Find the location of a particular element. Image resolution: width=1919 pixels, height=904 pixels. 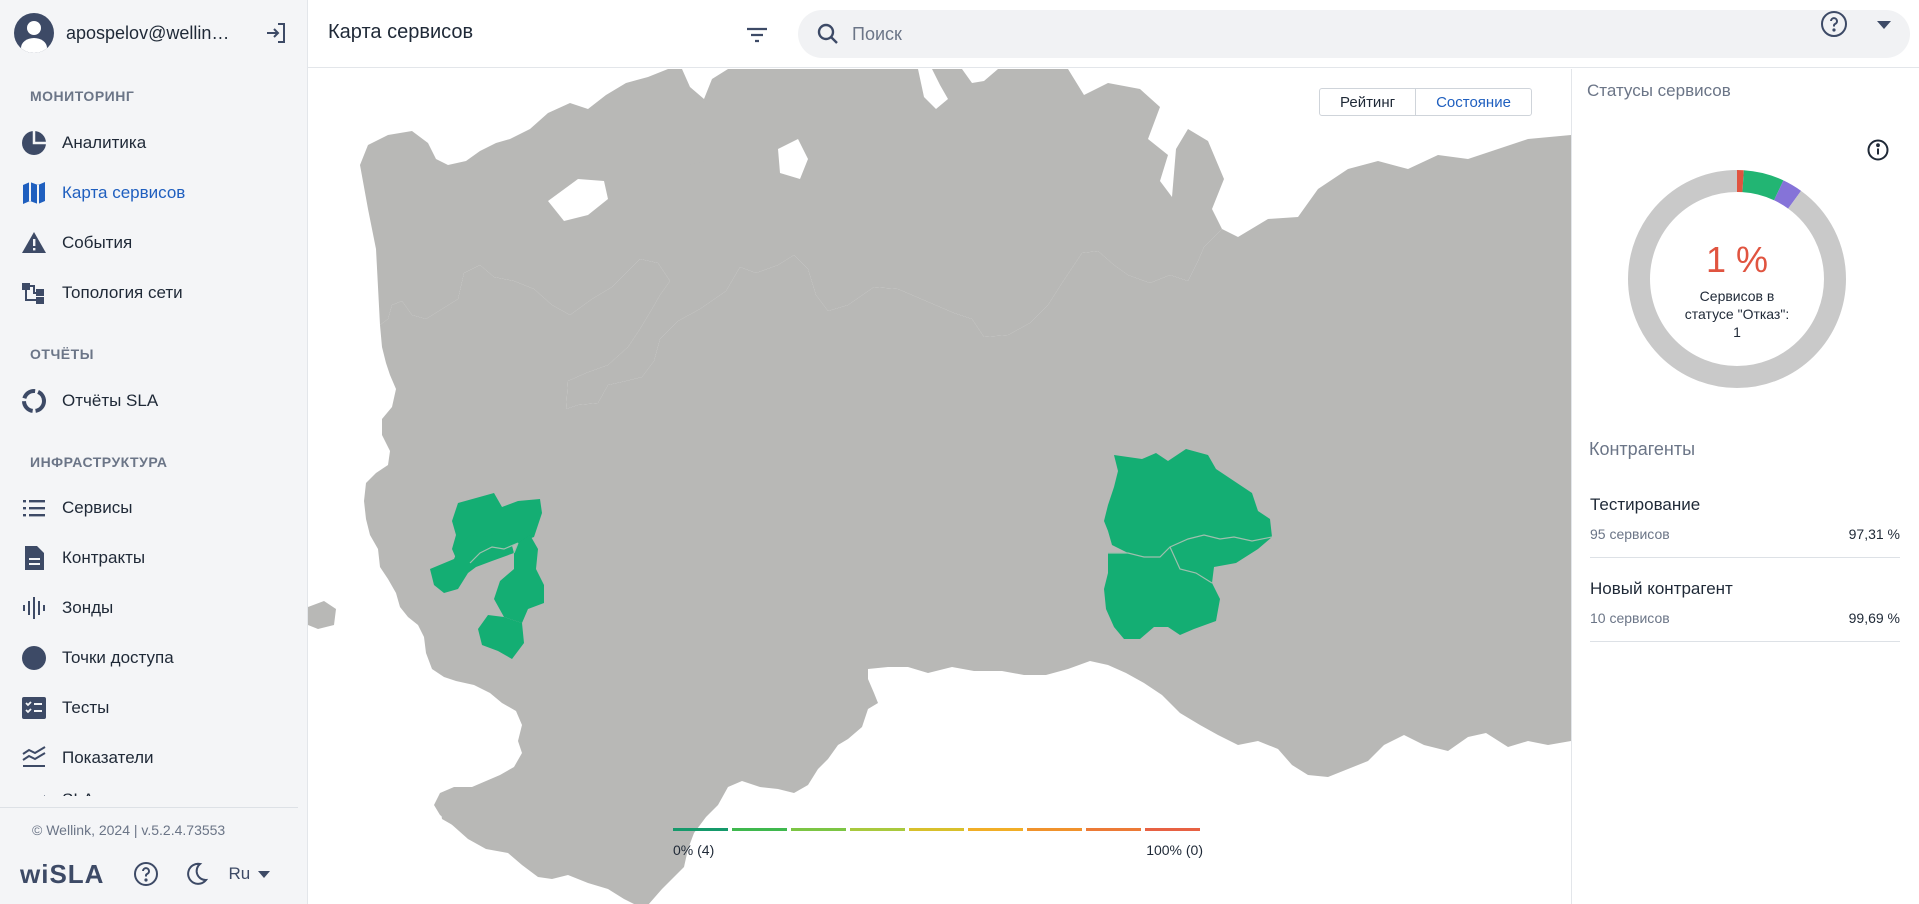

sidebar-item-tests: Тесты is located at coordinates (160, 708).